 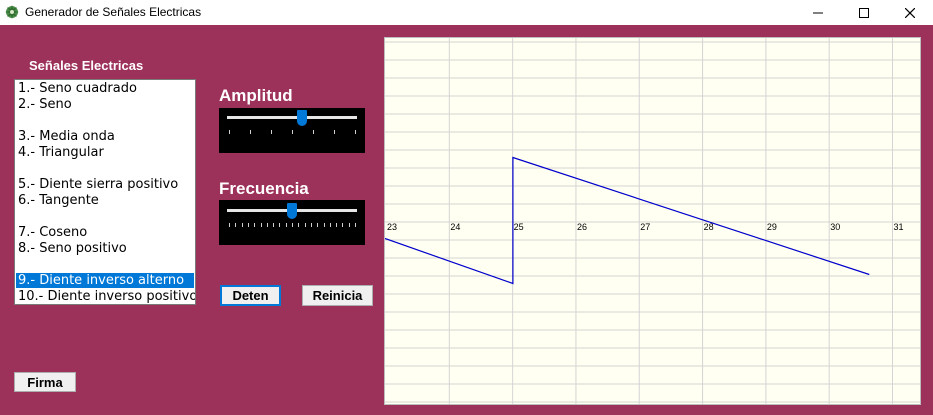 I want to click on minimize-button, so click(x=818, y=12).